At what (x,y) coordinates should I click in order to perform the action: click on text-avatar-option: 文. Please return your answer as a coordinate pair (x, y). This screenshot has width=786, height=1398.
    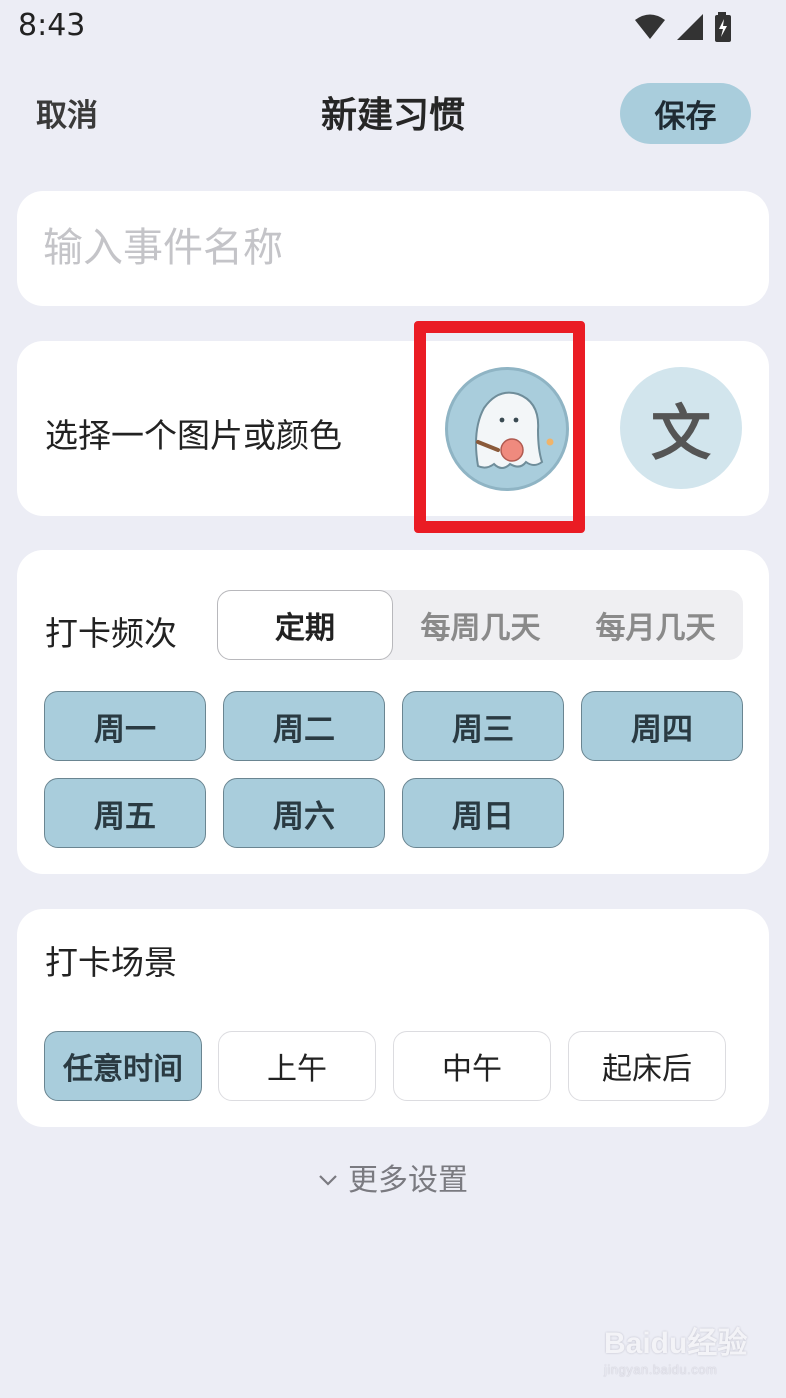
    Looking at the image, I should click on (681, 428).